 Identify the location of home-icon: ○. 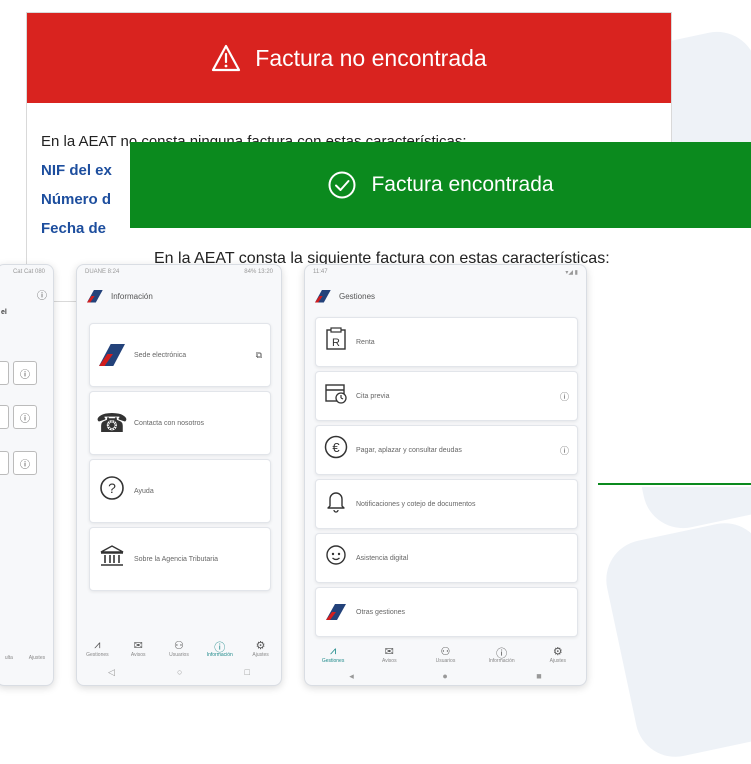
(179, 672).